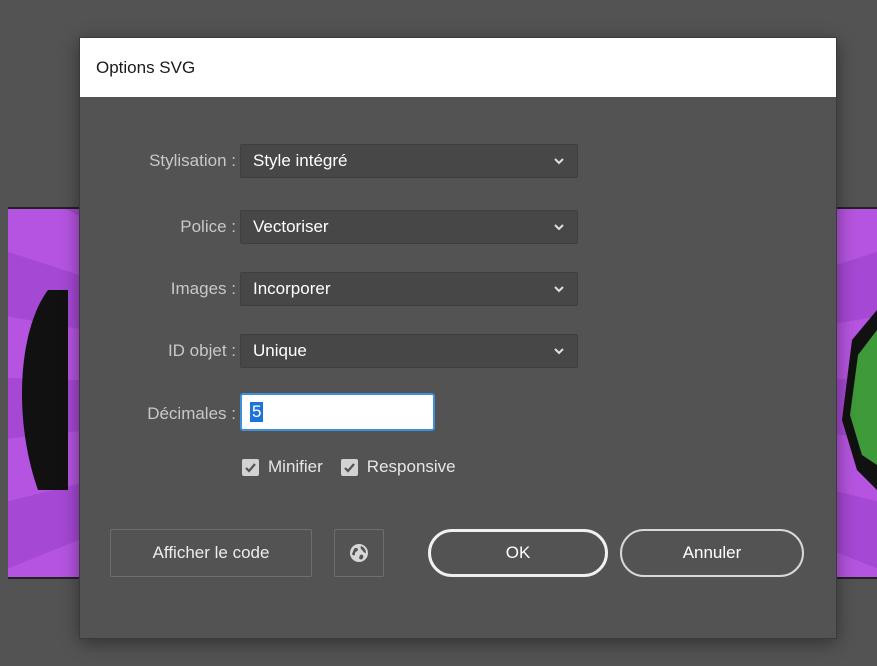 Image resolution: width=877 pixels, height=666 pixels. Describe the element at coordinates (201, 350) in the screenshot. I see `id-objet-label: ID objet :` at that location.